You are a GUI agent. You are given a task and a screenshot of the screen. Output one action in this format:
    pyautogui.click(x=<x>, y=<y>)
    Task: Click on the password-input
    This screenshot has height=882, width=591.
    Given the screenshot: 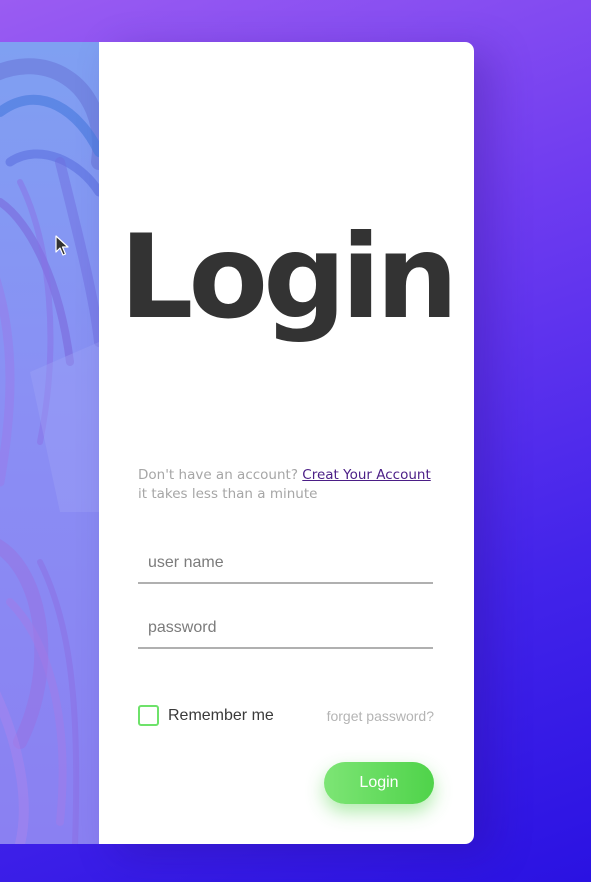 What is the action you would take?
    pyautogui.click(x=285, y=628)
    